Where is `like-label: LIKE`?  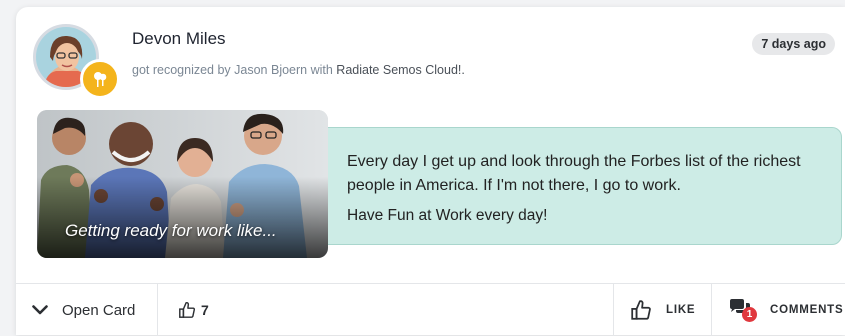 like-label: LIKE is located at coordinates (681, 310).